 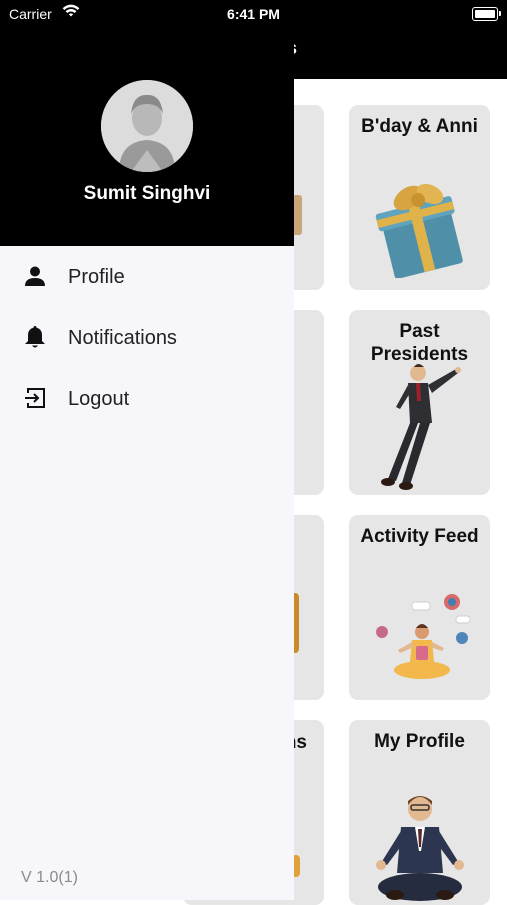 I want to click on card-title: My Profile, so click(x=419, y=741).